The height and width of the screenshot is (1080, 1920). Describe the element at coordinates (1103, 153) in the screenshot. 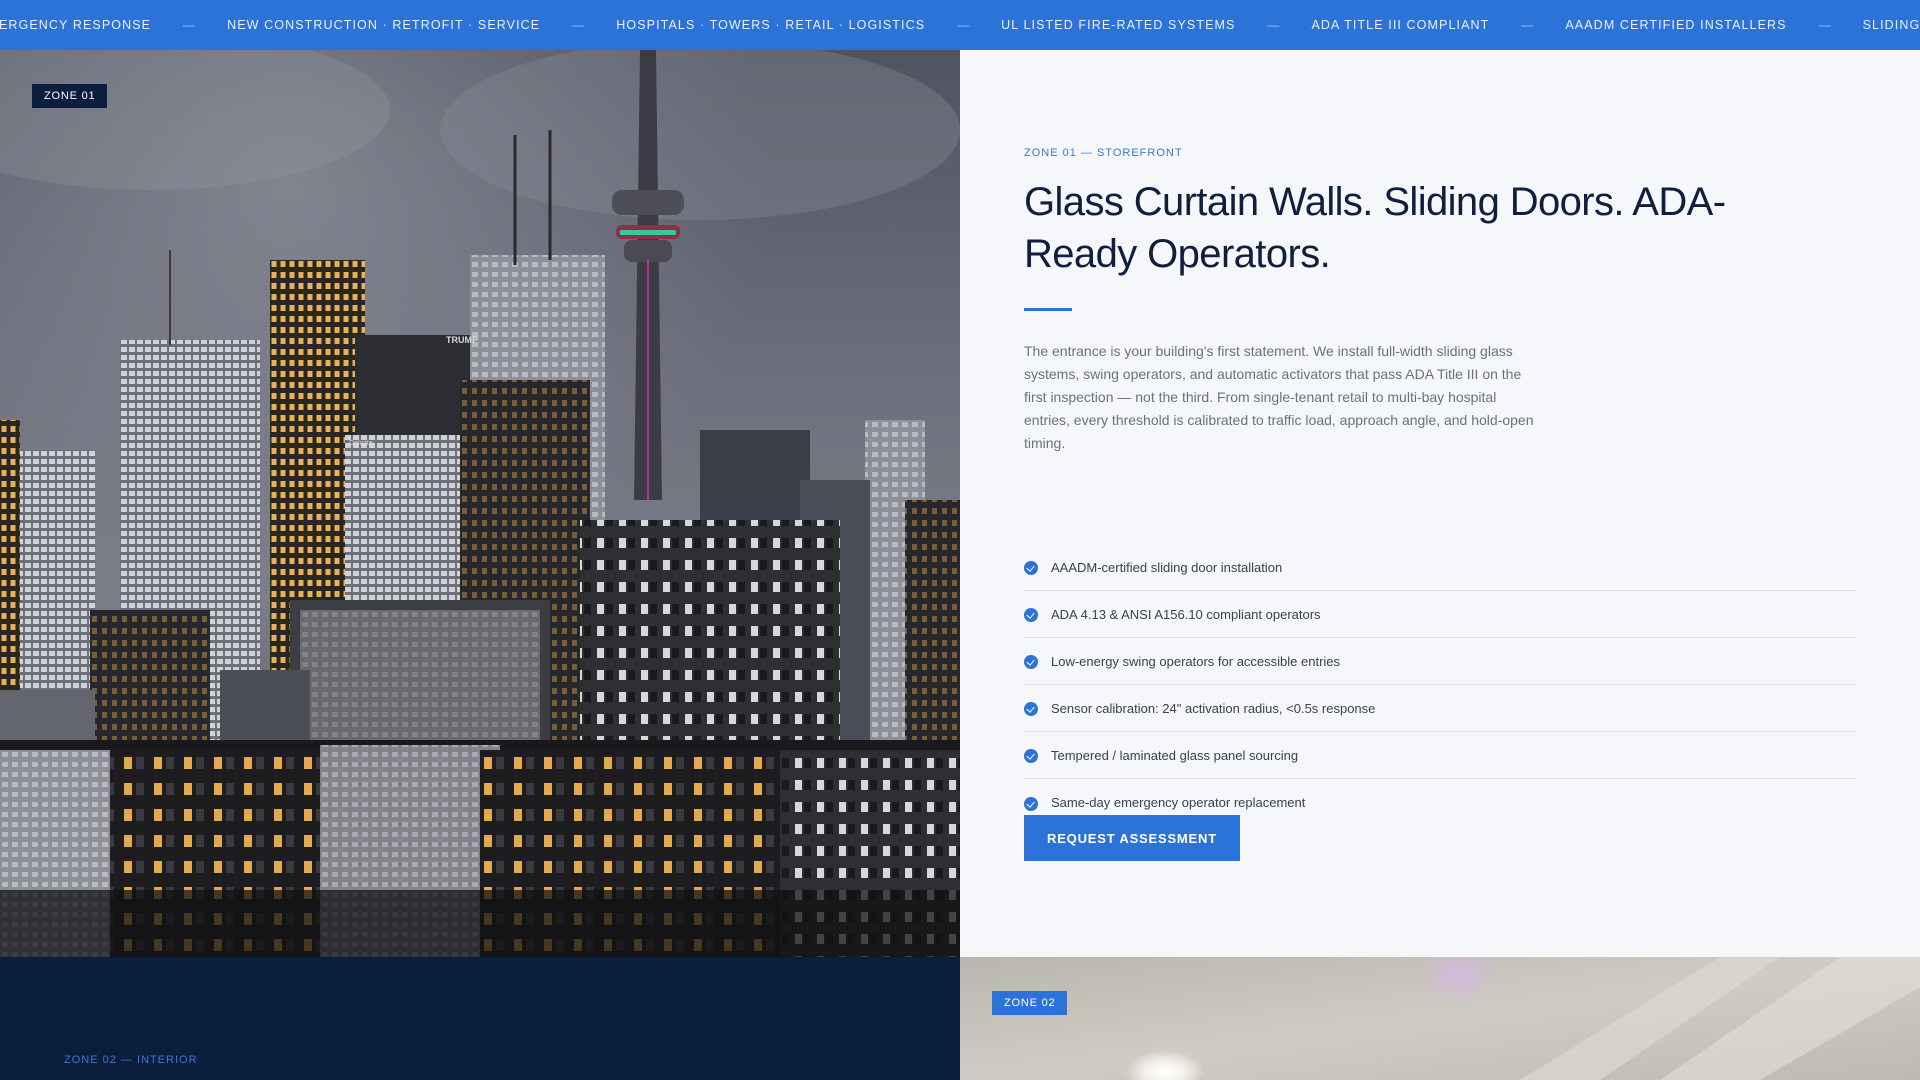

I see `section-eyebrow: Zone 01 — Storefront` at that location.